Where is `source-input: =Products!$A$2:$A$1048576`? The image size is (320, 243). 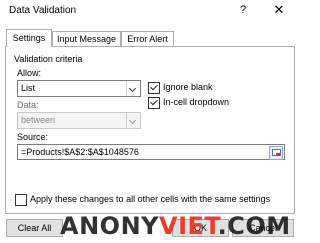 source-input: =Products!$A$2:$A$1048576 is located at coordinates (151, 152).